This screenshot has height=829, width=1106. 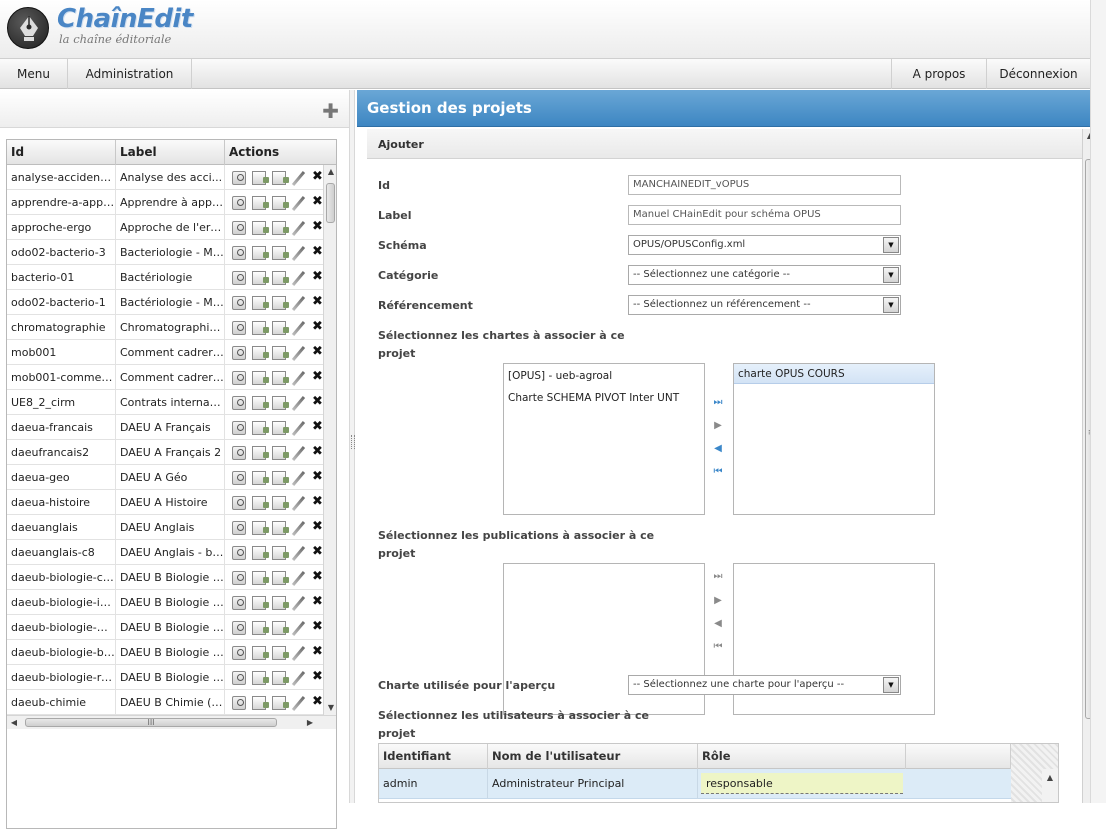 What do you see at coordinates (330, 708) in the screenshot?
I see `scroll-down-arrow-icon: ▼` at bounding box center [330, 708].